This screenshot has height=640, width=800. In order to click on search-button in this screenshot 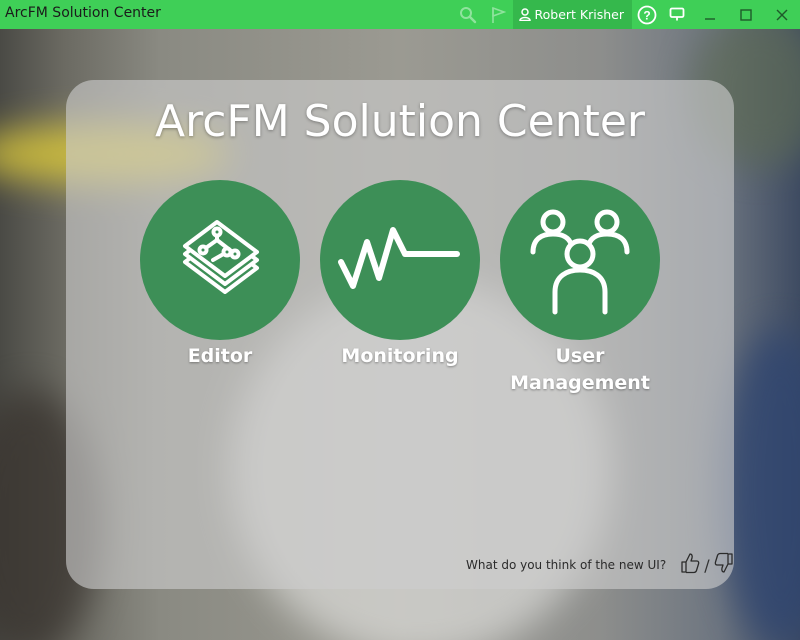, I will do `click(468, 14)`.